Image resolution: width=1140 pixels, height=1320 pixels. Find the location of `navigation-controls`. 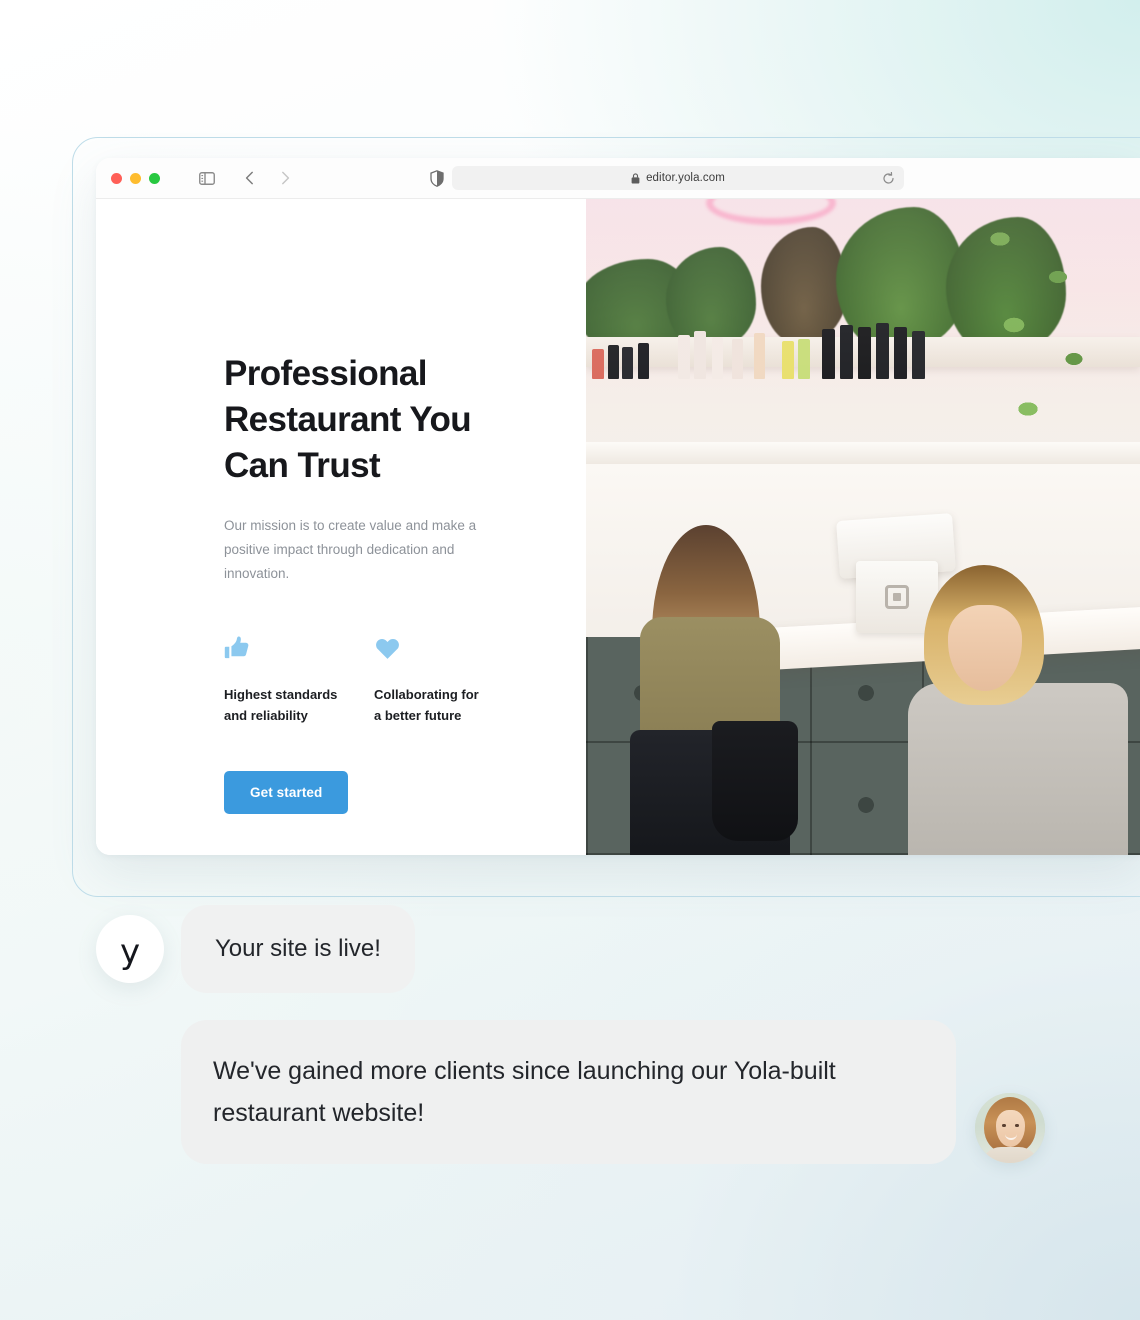

navigation-controls is located at coordinates (246, 178).